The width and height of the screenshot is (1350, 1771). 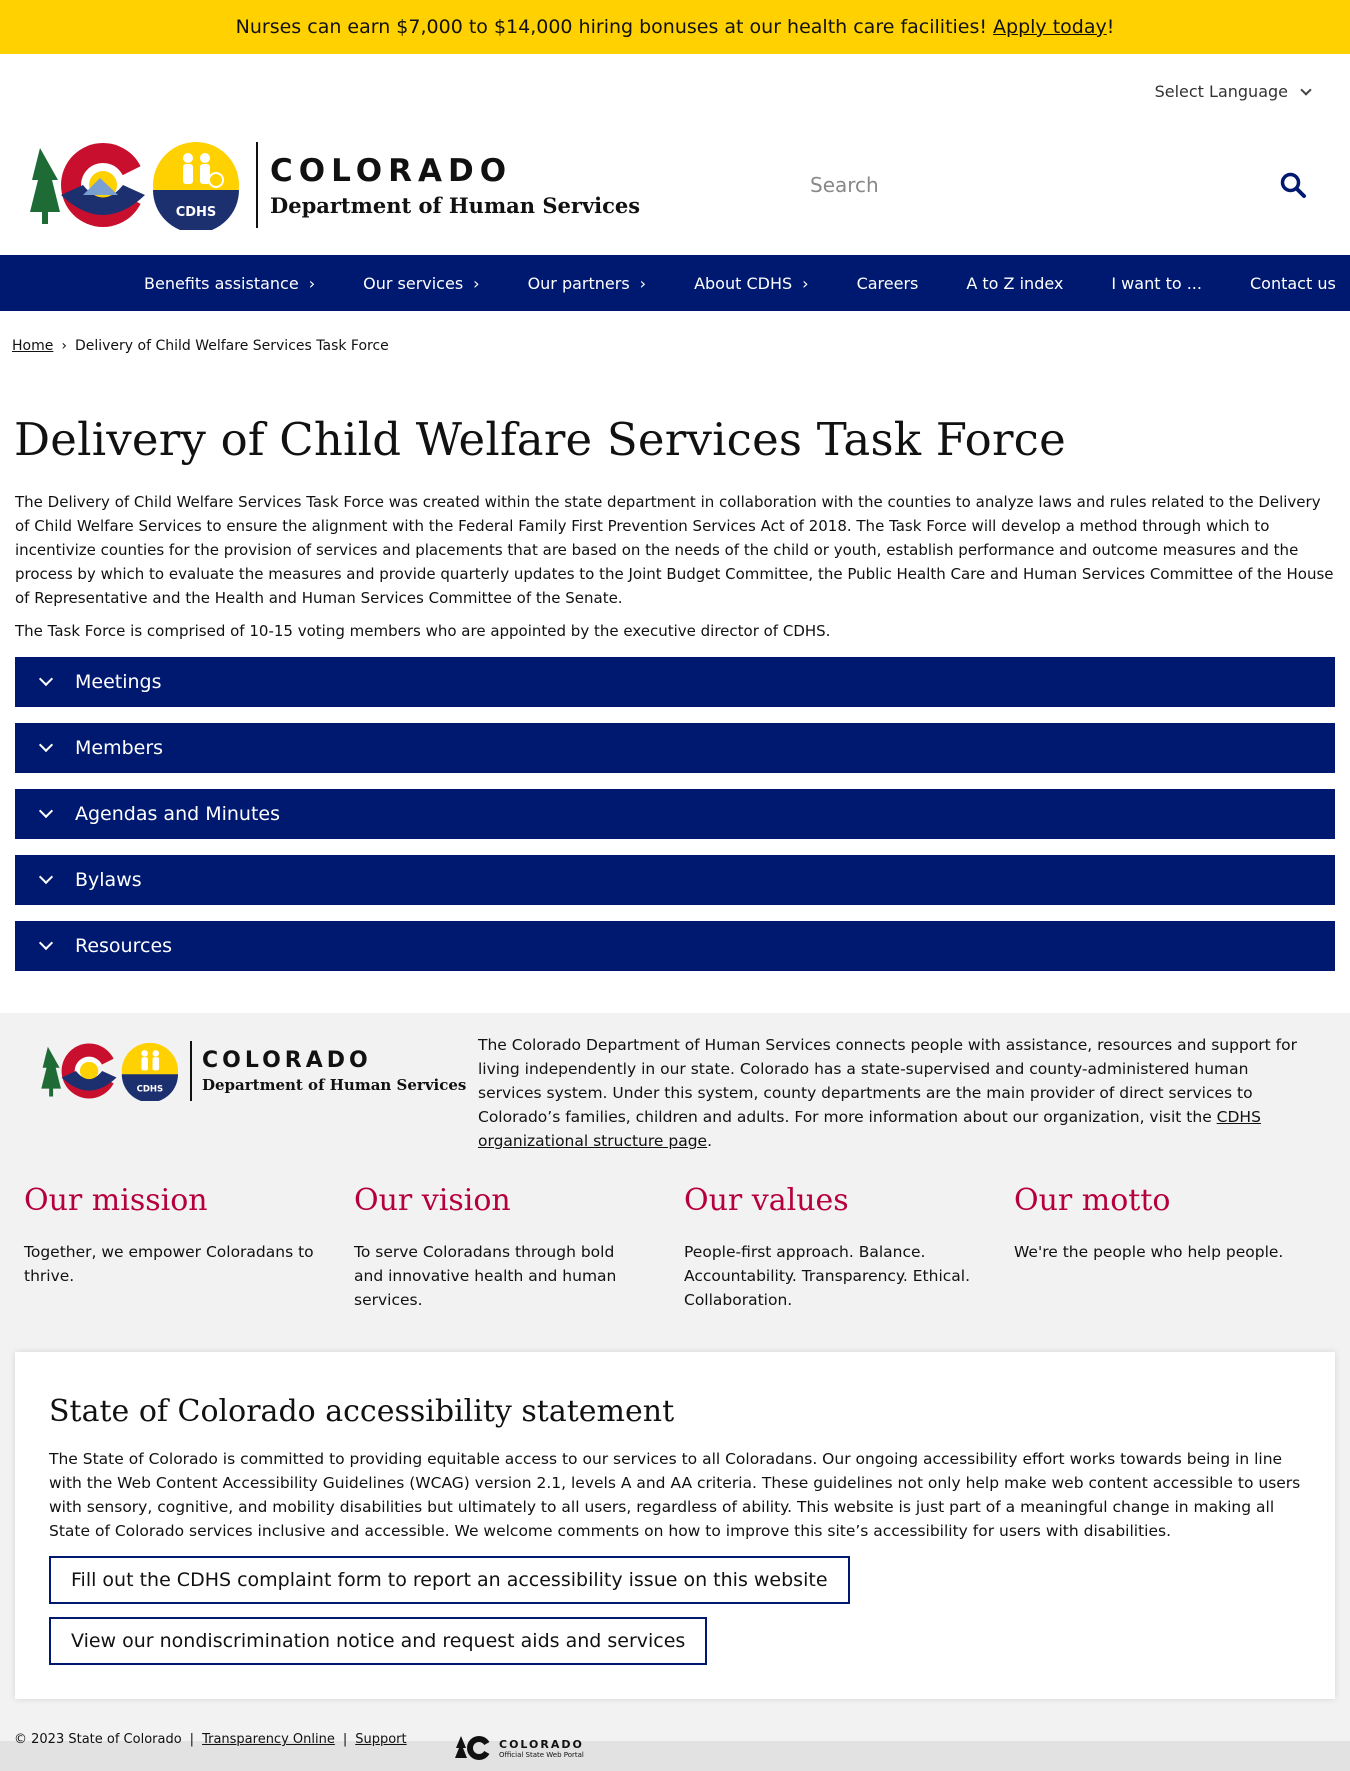 What do you see at coordinates (268, 1739) in the screenshot?
I see `transparency-online-link: Transparency Online` at bounding box center [268, 1739].